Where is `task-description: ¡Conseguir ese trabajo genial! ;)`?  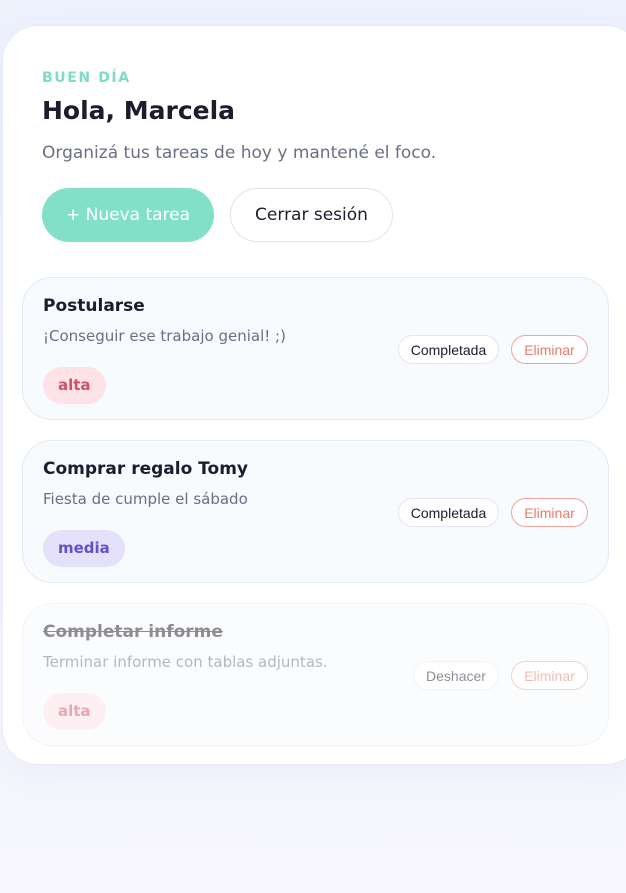 task-description: ¡Conseguir ese trabajo genial! ;) is located at coordinates (164, 336).